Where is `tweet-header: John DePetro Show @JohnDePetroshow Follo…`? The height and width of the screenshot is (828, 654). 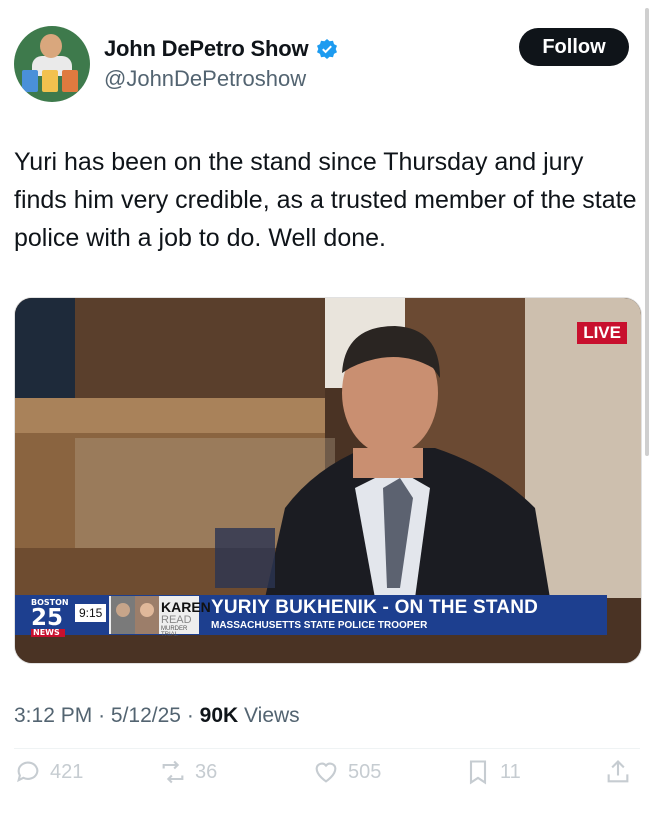
tweet-header: John DePetro Show @JohnDePetroshow Follo… is located at coordinates (322, 64).